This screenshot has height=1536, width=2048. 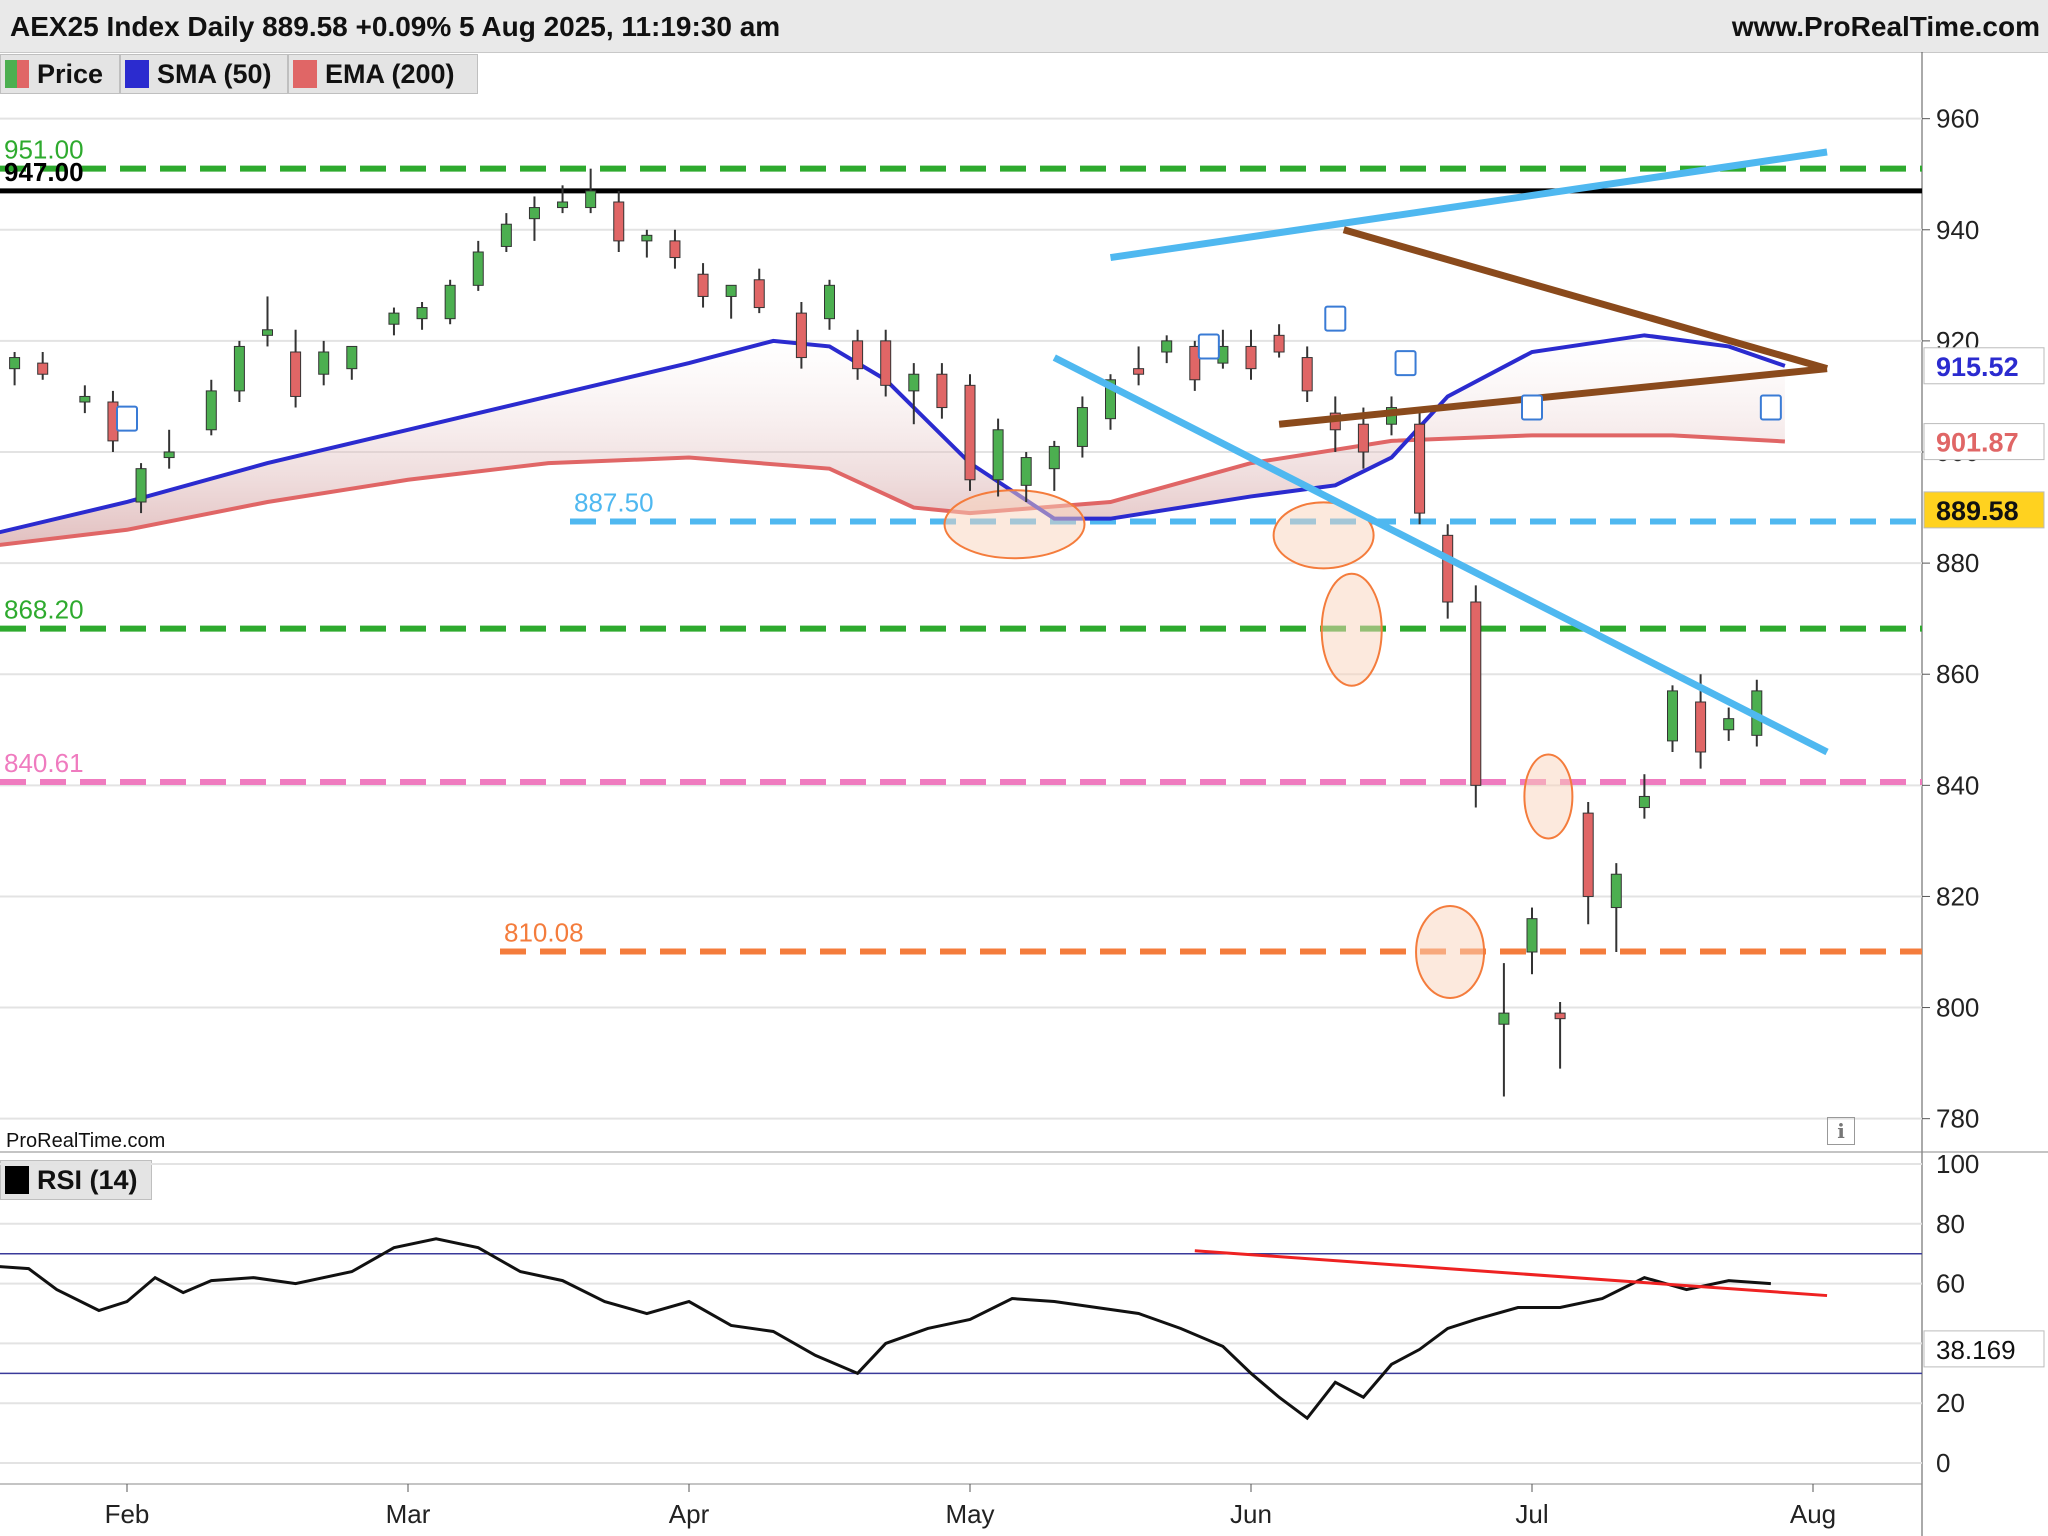 What do you see at coordinates (44, 610) in the screenshot?
I see `level-label: 868.20` at bounding box center [44, 610].